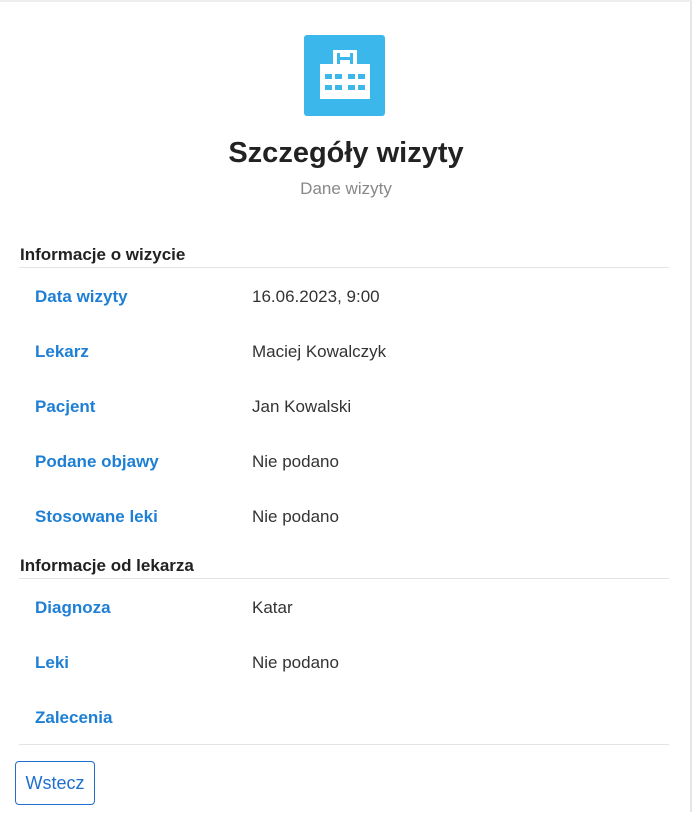  I want to click on value-reported-symptoms: Nie podano, so click(295, 461).